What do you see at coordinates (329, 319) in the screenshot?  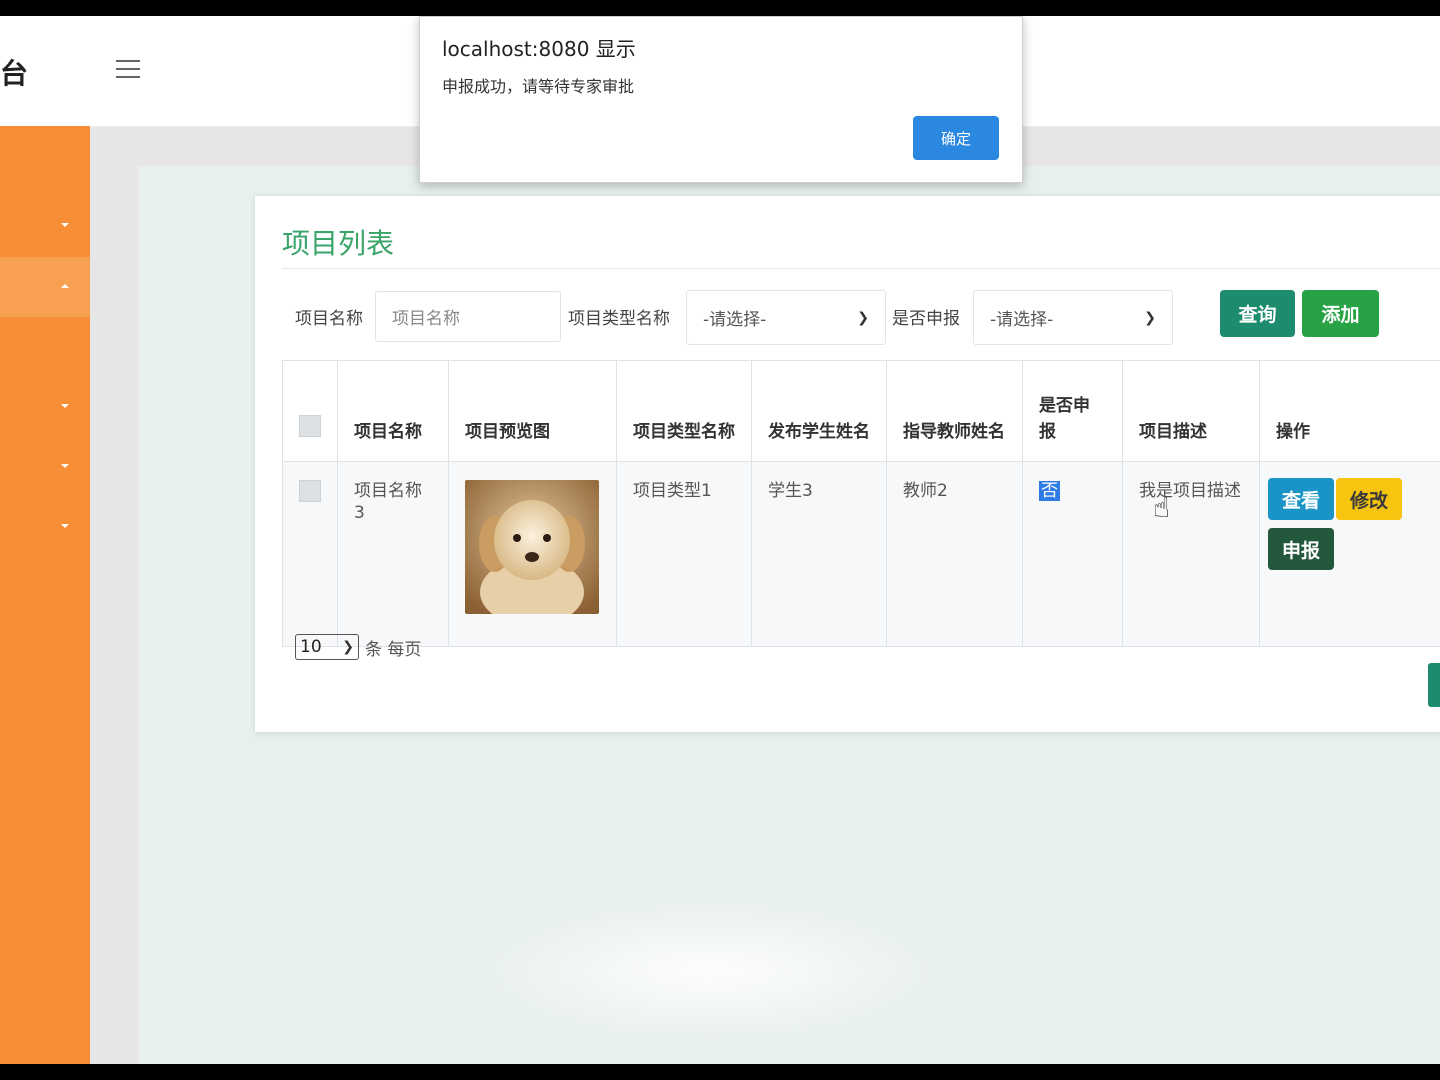 I see `name-label: 项目名称` at bounding box center [329, 319].